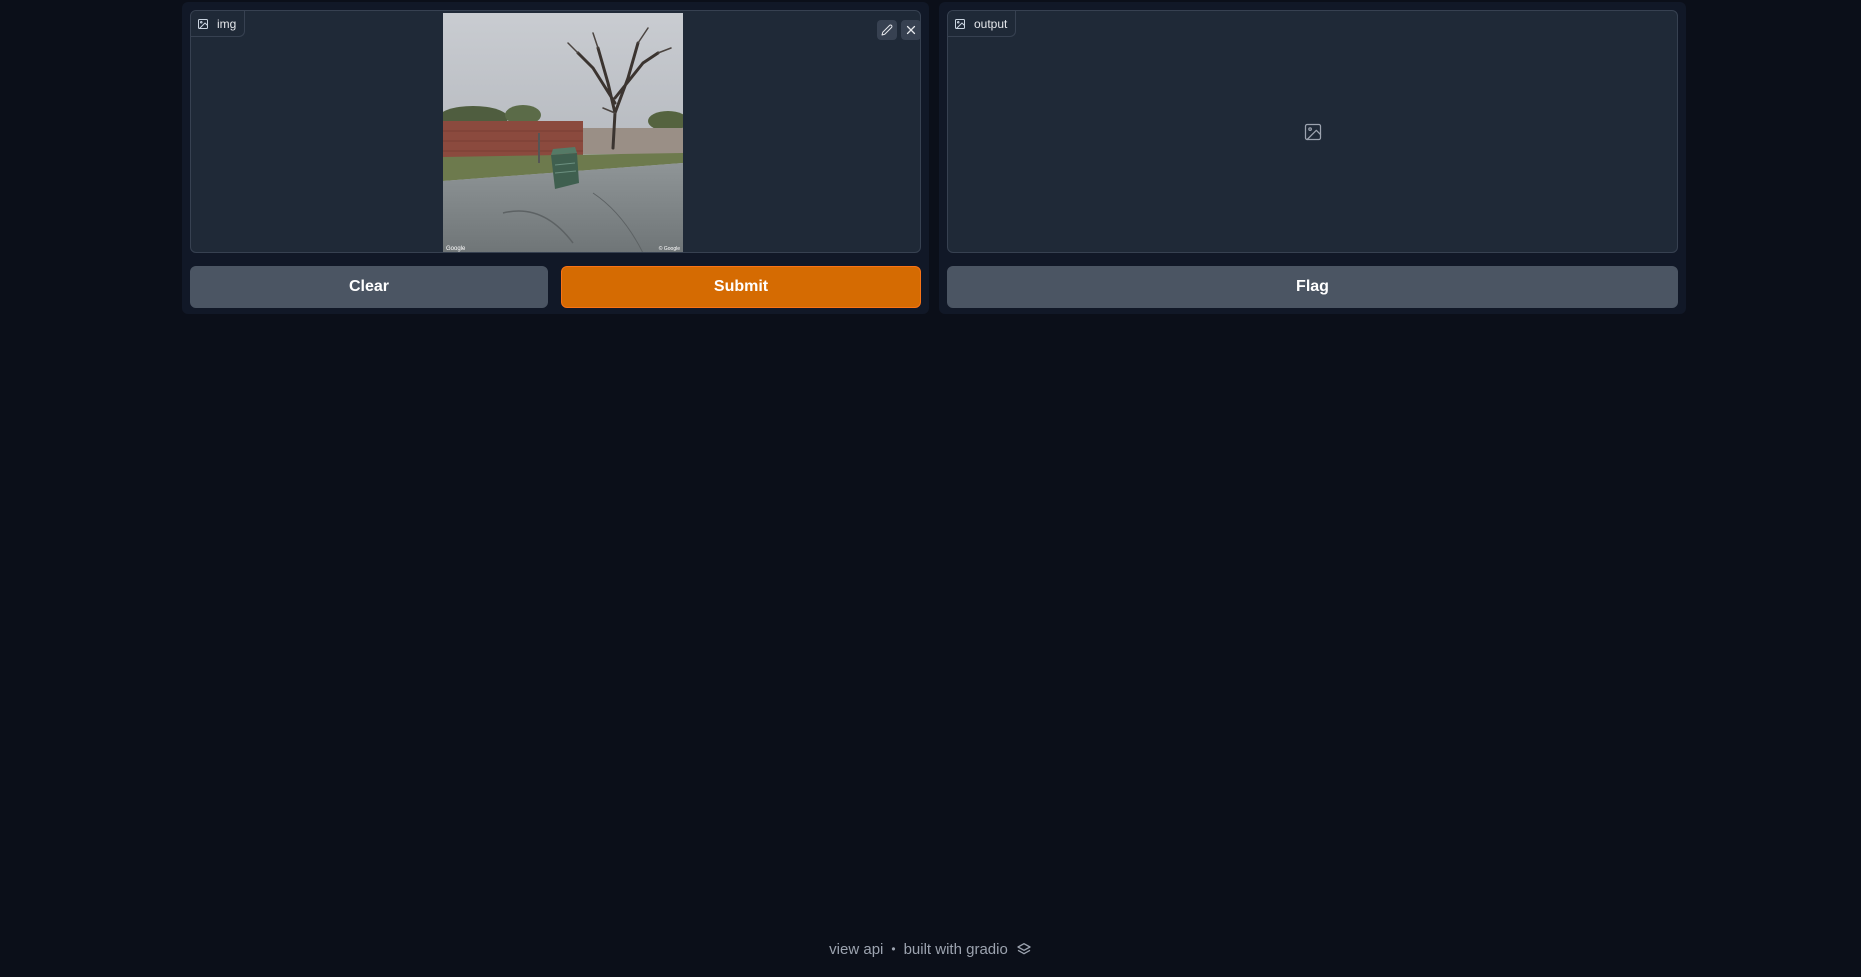 This screenshot has height=977, width=1861. What do you see at coordinates (456, 249) in the screenshot?
I see `photo-watermark-left: Google` at bounding box center [456, 249].